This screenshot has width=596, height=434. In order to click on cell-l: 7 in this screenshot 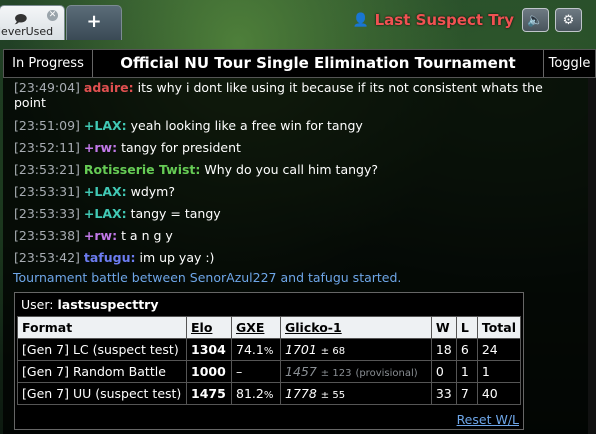, I will do `click(466, 393)`.